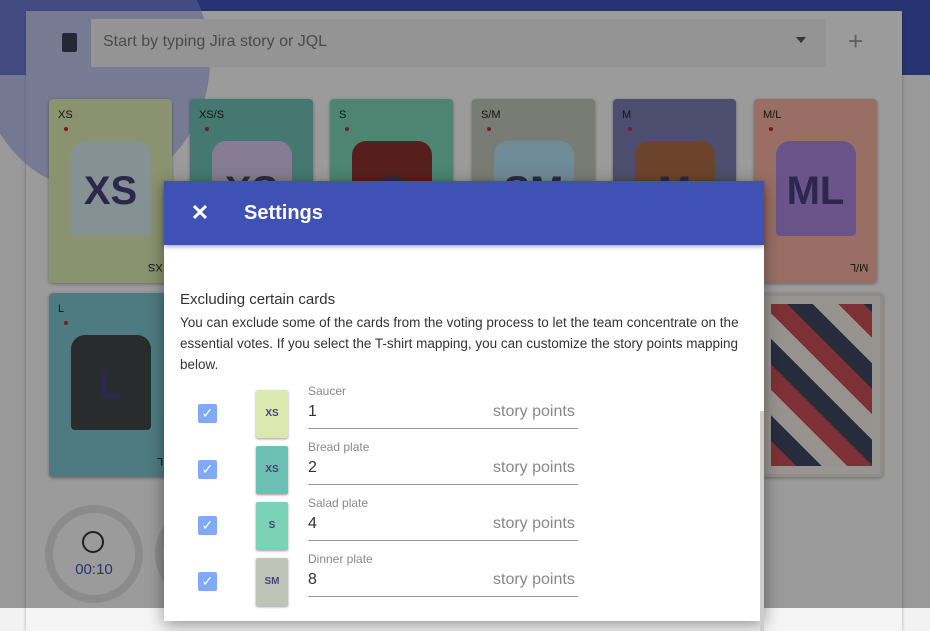 Image resolution: width=930 pixels, height=631 pixels. What do you see at coordinates (258, 299) in the screenshot?
I see `section-title: Excluding certain cards` at bounding box center [258, 299].